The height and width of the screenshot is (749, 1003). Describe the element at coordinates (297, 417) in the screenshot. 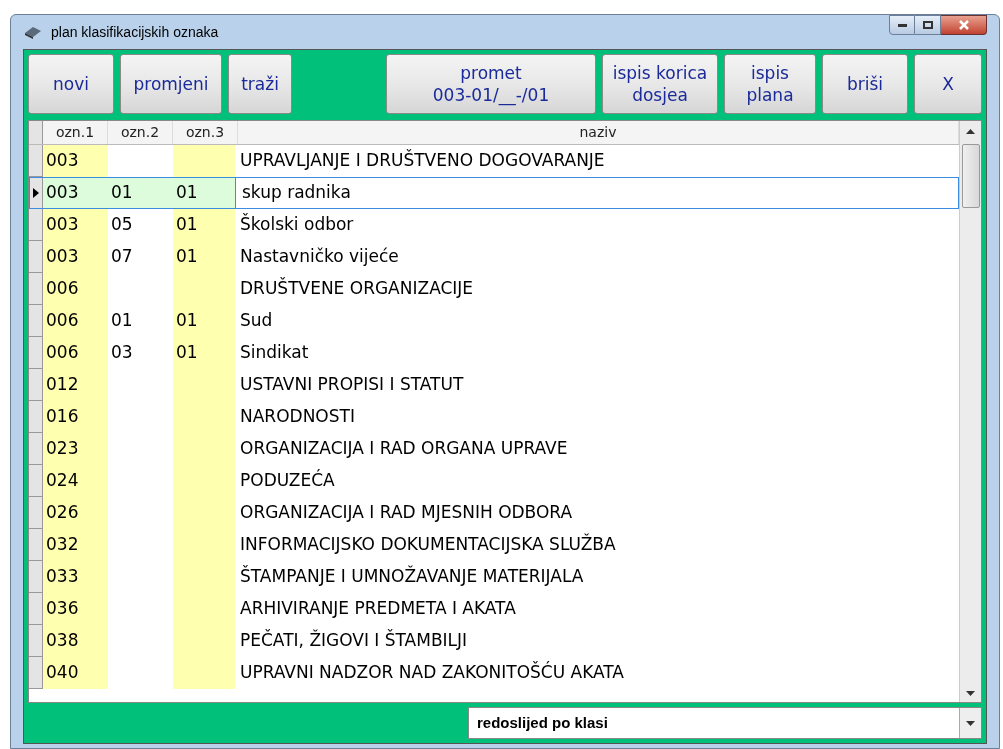

I see `table-cell-text: NARODNOSTI` at that location.